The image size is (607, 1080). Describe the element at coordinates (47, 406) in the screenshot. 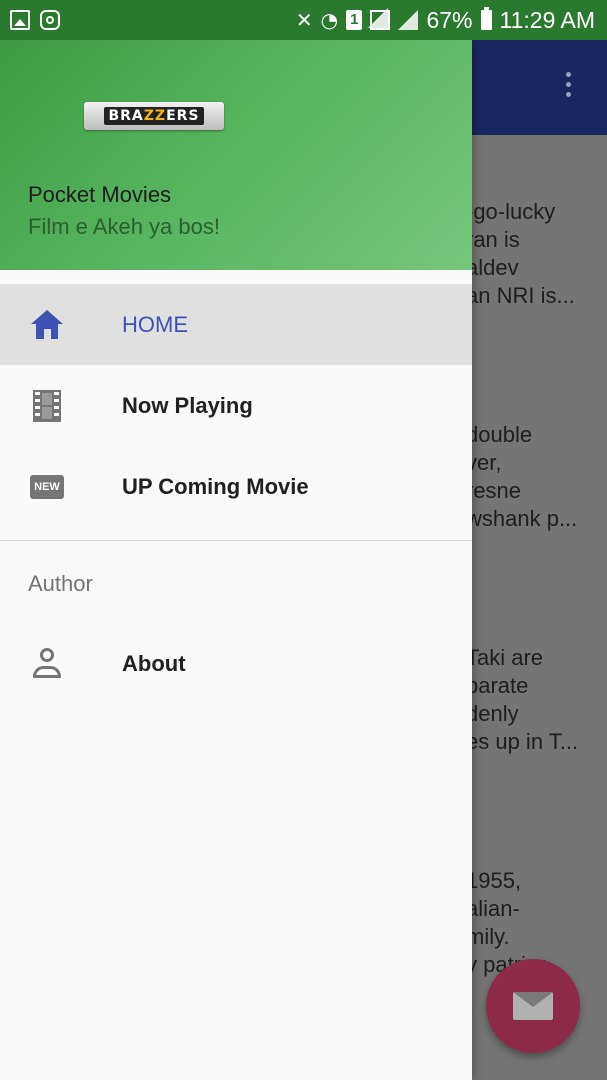

I see `film-icon` at that location.